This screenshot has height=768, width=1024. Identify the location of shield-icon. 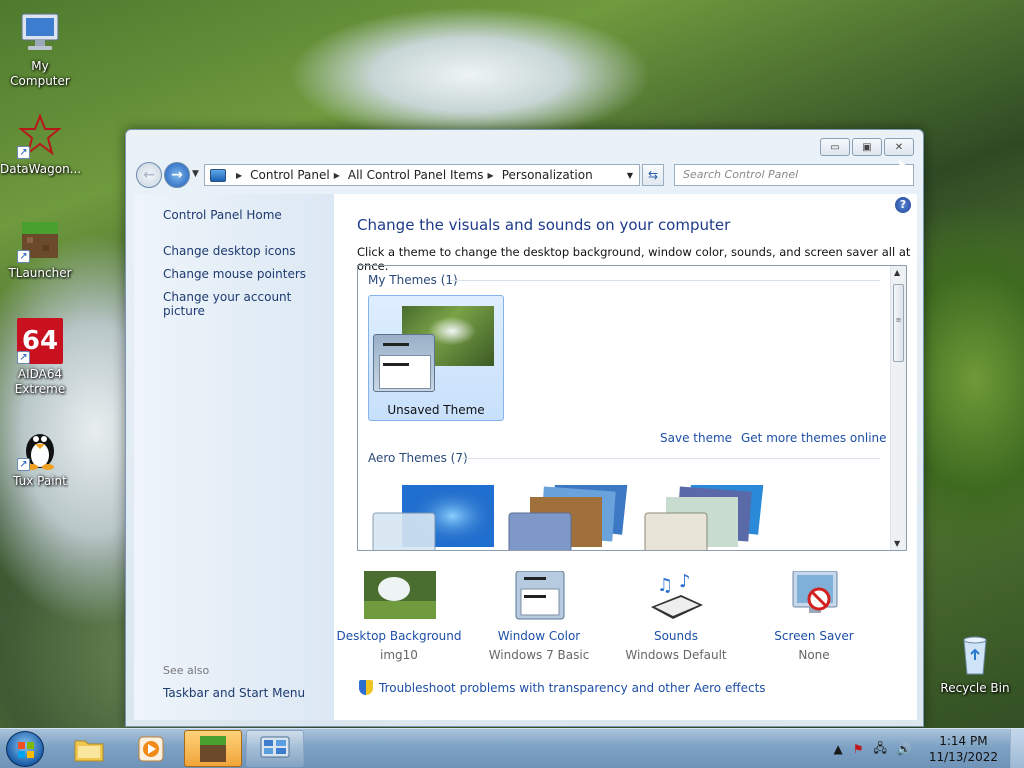
(366, 687).